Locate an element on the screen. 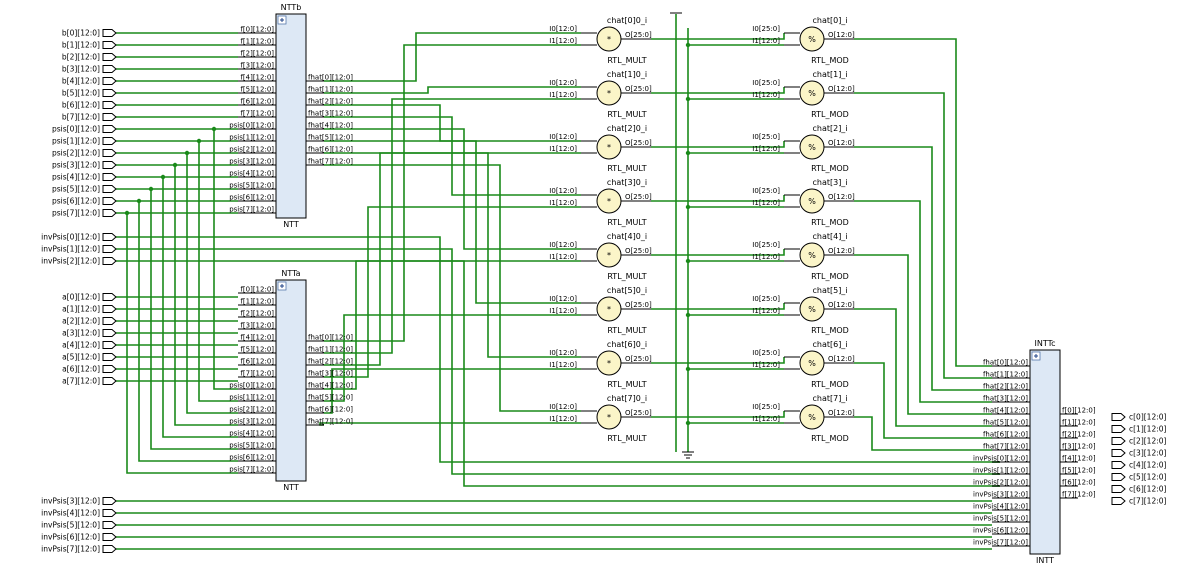 The width and height of the screenshot is (1190, 567). input-port-psis-2: psis[2][12:0] is located at coordinates (84, 153).